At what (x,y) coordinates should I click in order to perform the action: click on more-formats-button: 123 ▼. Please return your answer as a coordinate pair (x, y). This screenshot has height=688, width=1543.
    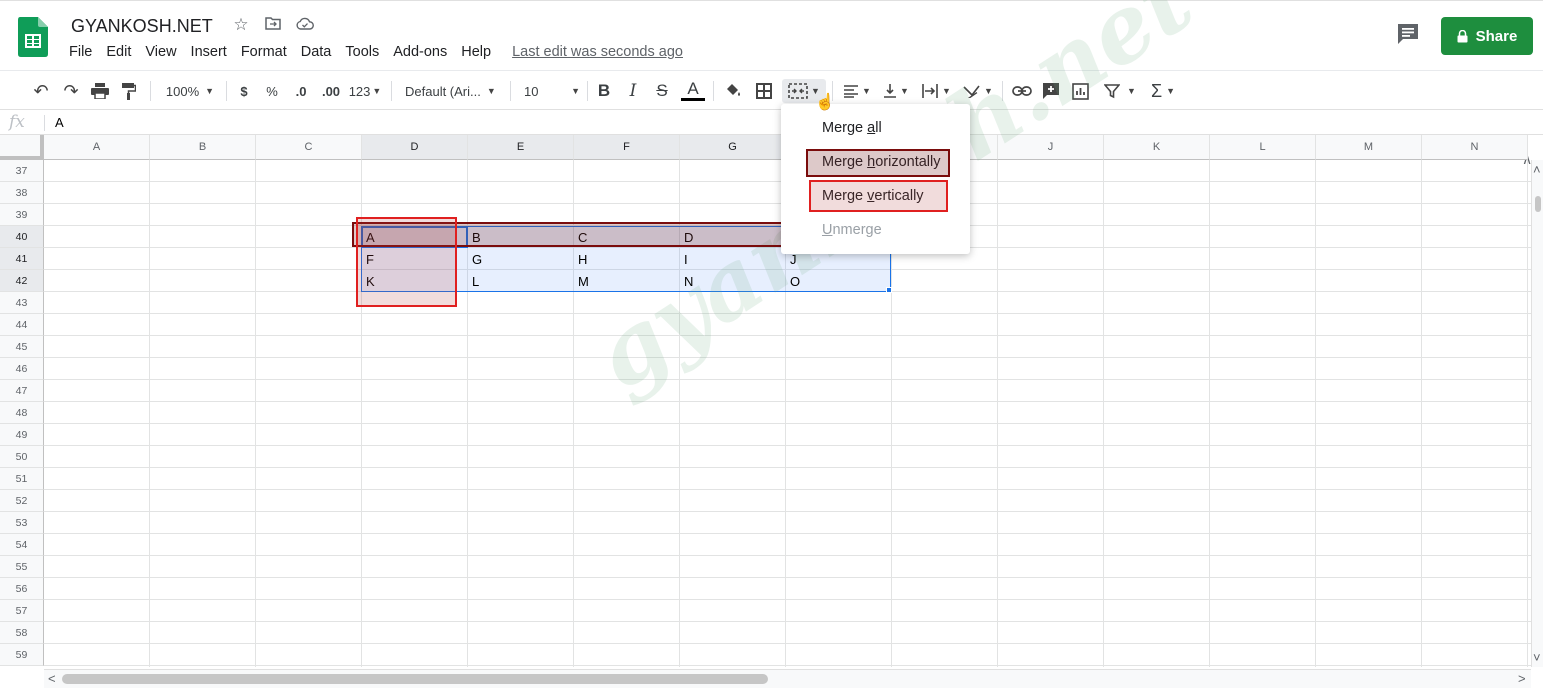
    Looking at the image, I should click on (365, 91).